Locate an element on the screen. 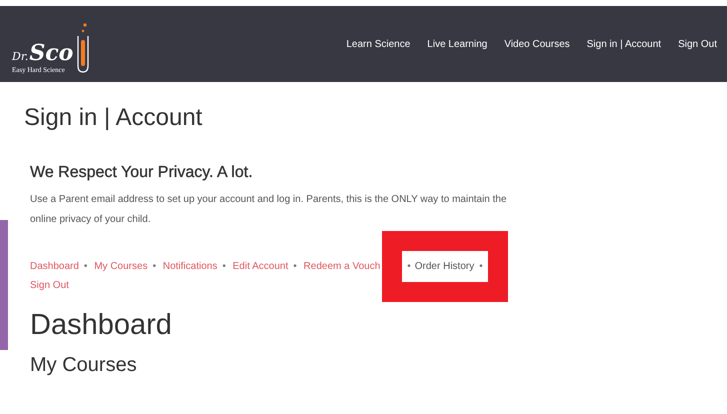 The image size is (727, 414). nav-link: Video Courses is located at coordinates (537, 44).